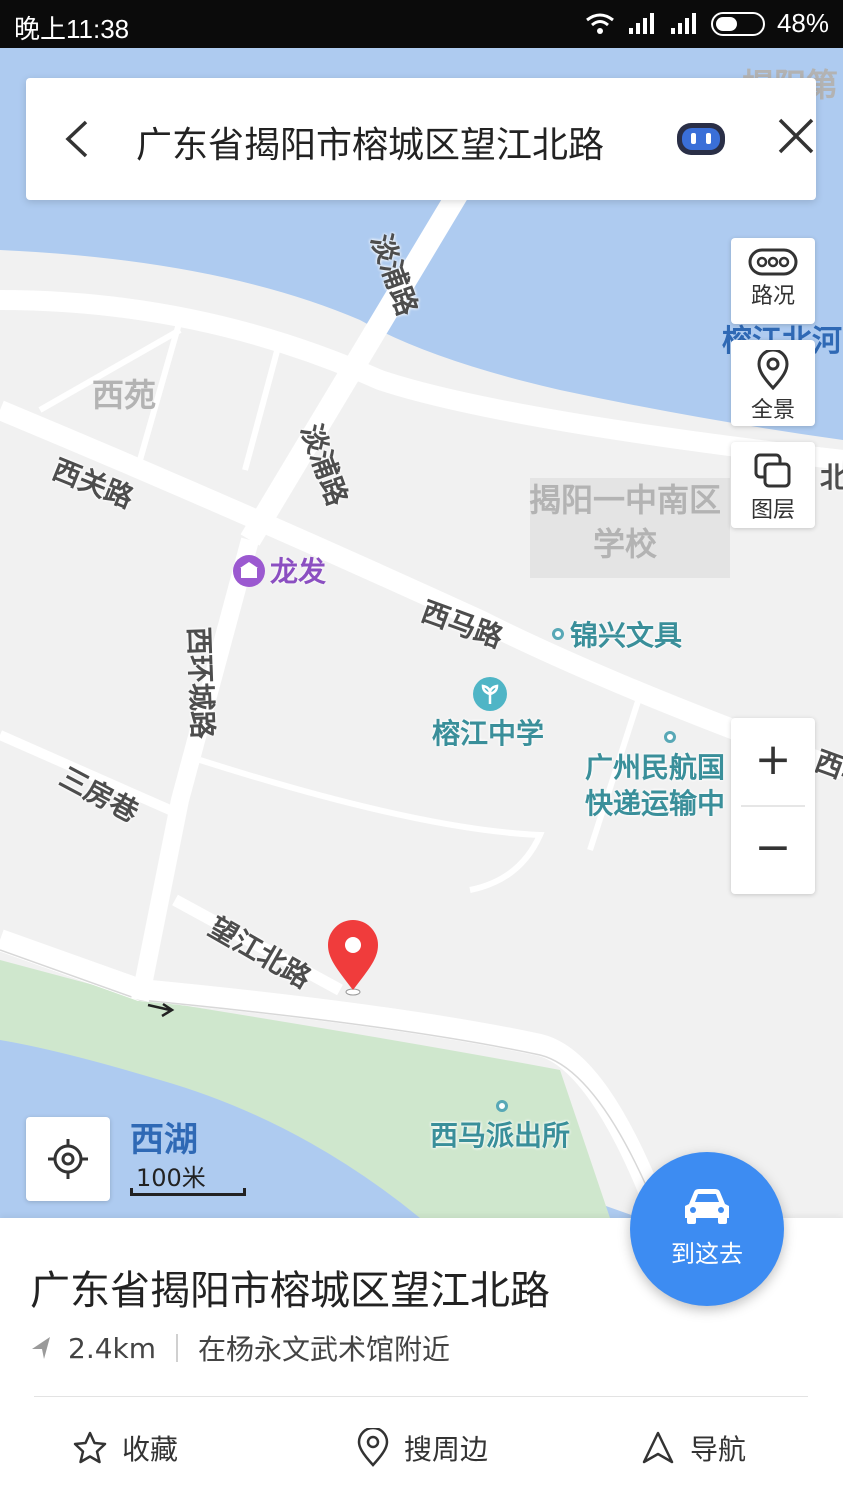 This screenshot has height=1500, width=843. What do you see at coordinates (112, 1348) in the screenshot?
I see `place-distance: 2.4km` at bounding box center [112, 1348].